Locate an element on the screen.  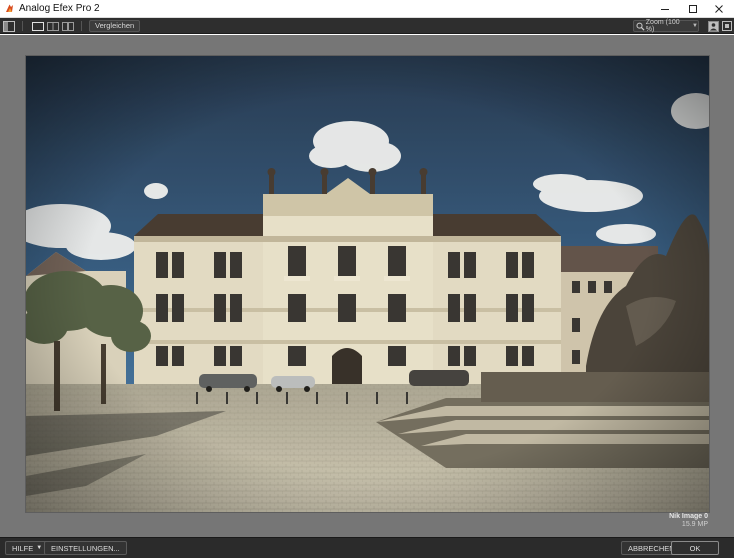
sidebar-toggle-button is located at coordinates (9, 26).